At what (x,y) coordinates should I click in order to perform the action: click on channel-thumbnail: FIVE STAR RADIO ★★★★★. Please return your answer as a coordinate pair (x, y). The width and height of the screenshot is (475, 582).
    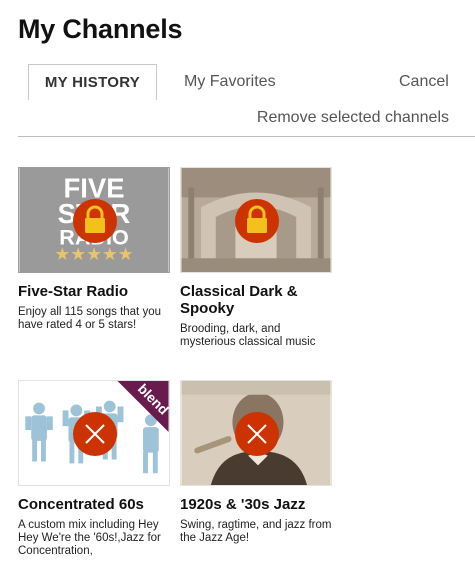
    Looking at the image, I should click on (94, 220).